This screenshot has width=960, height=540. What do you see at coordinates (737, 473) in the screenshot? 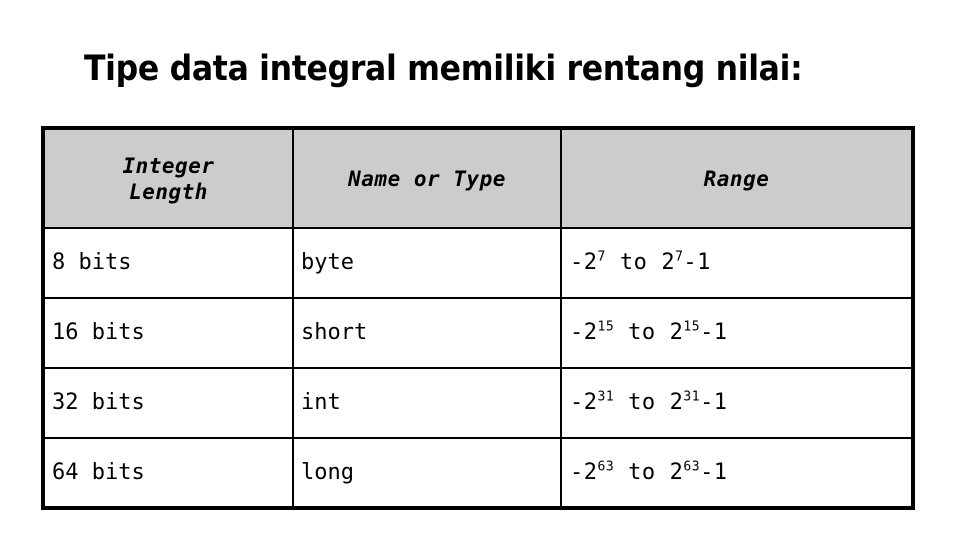
I see `cell-range: -263 to 263-1` at bounding box center [737, 473].